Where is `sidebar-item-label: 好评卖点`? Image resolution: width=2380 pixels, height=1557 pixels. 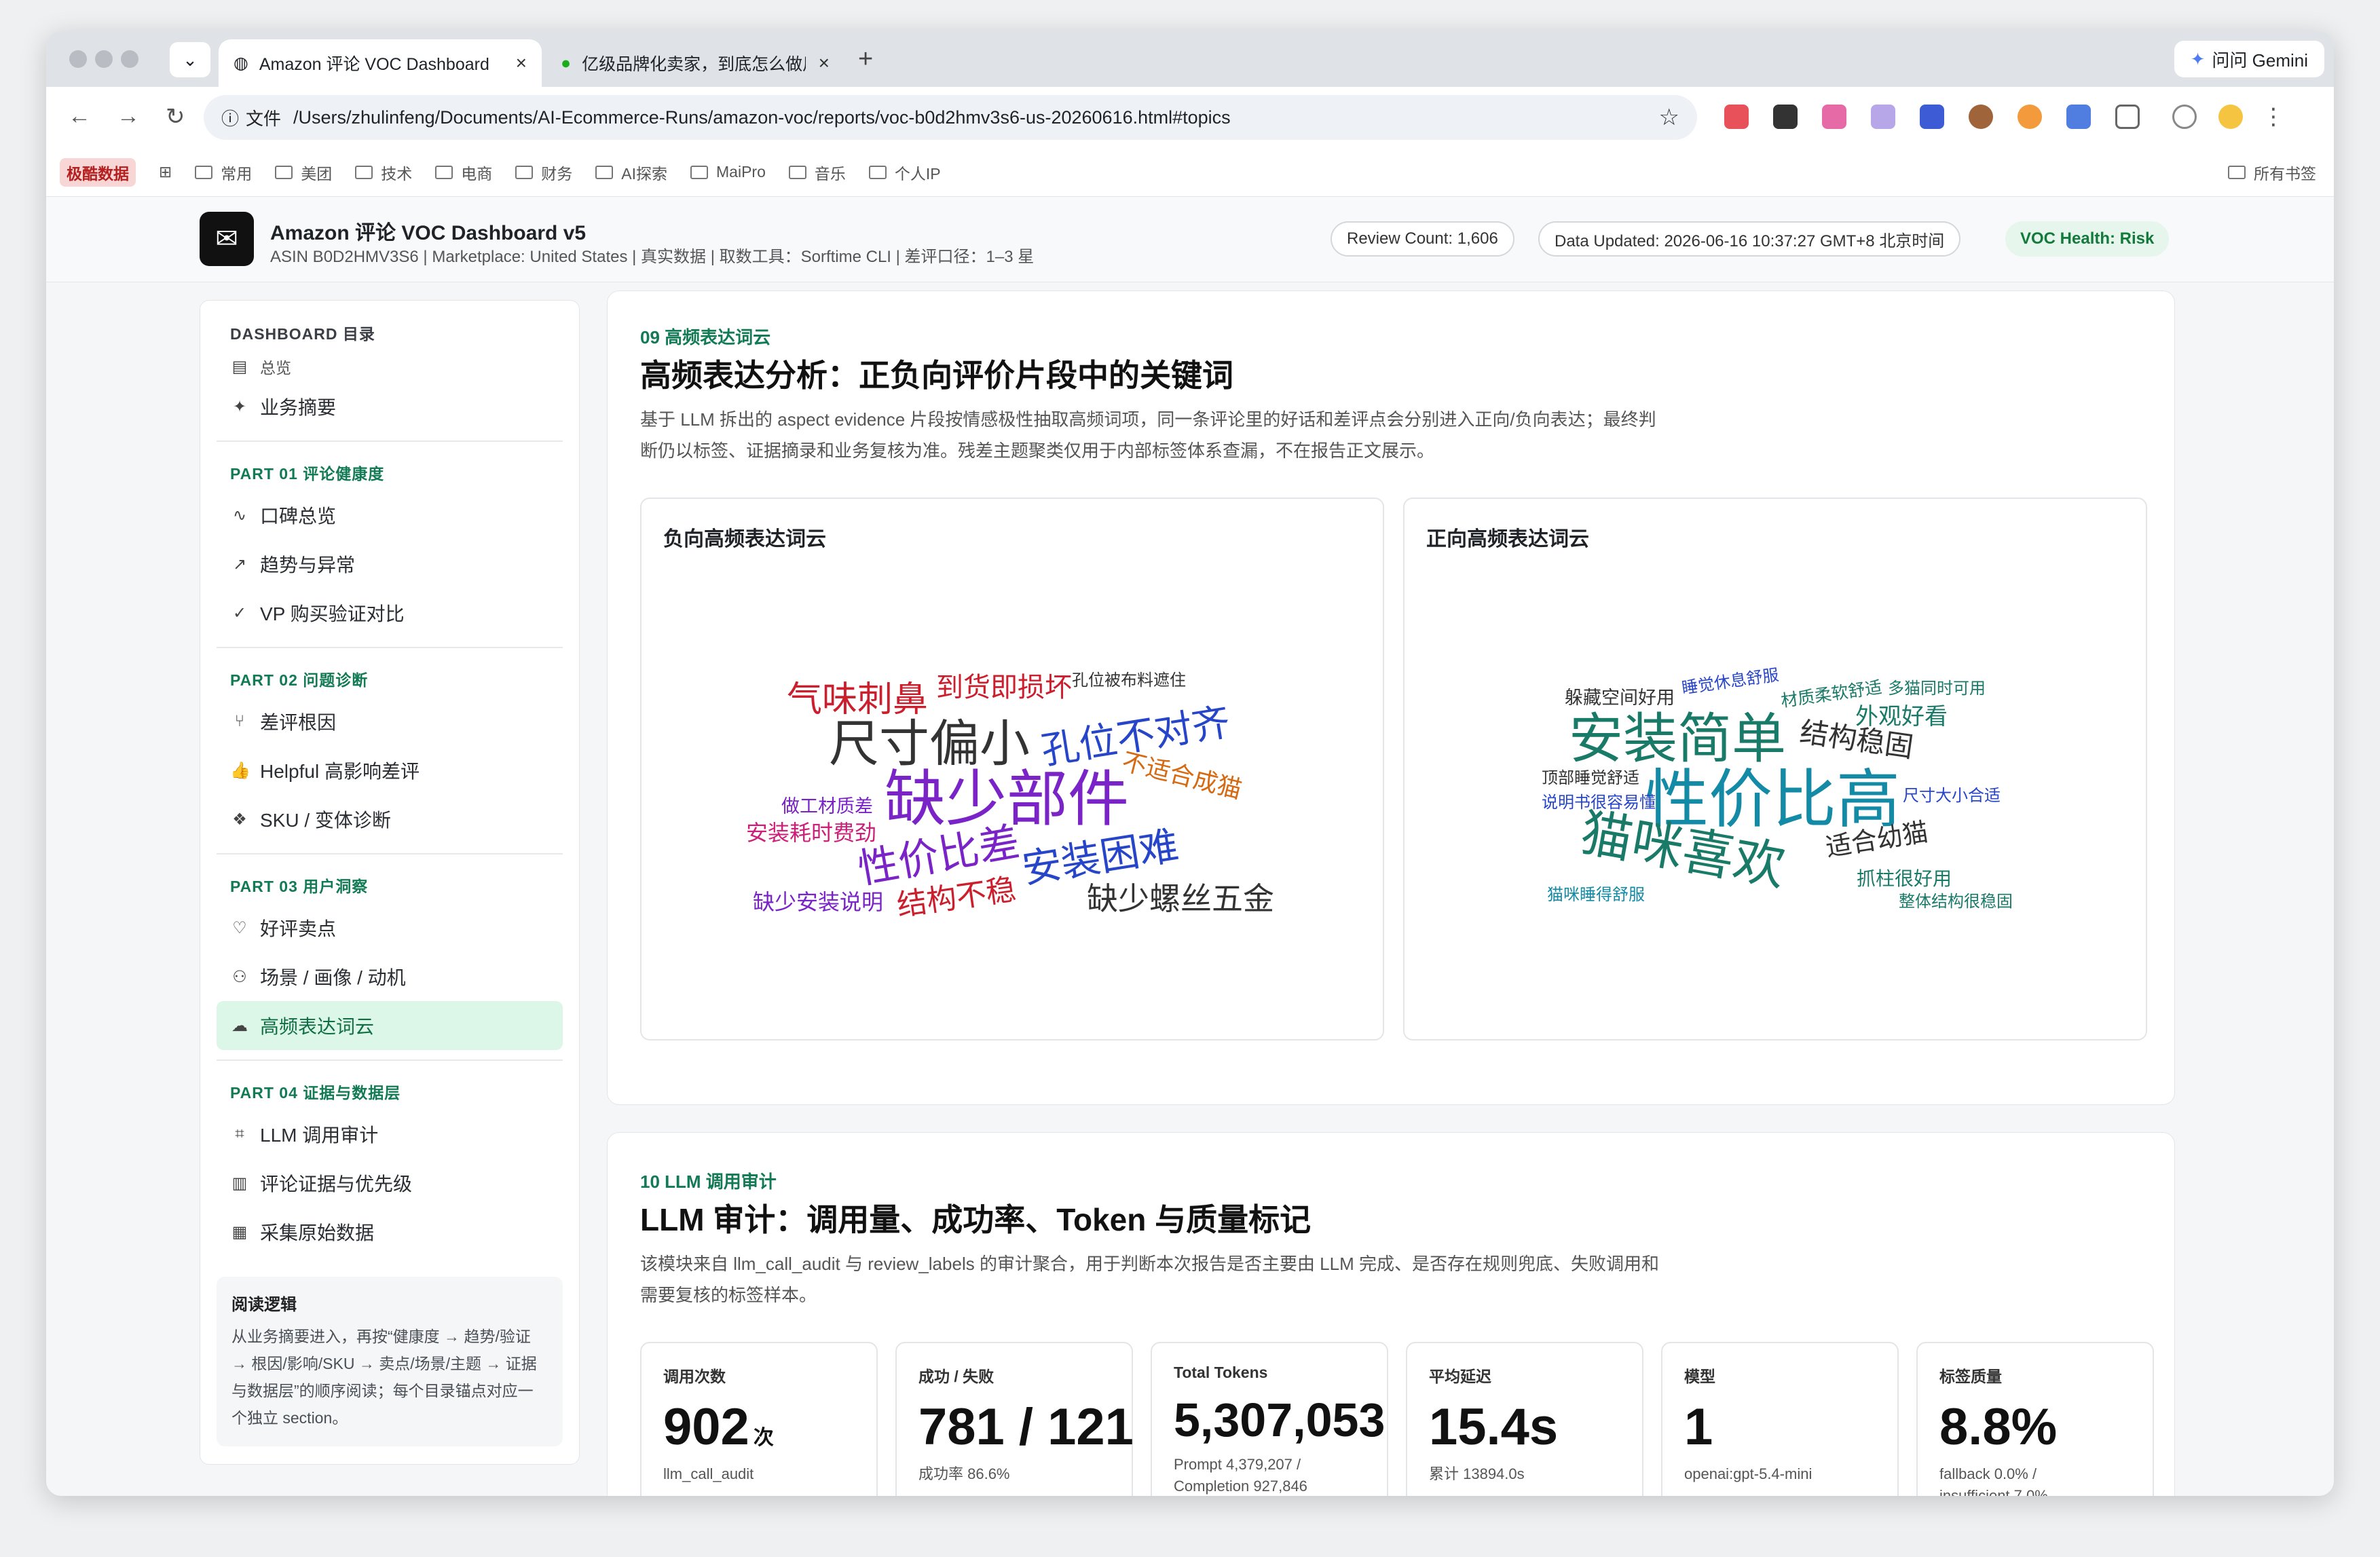
sidebar-item-label: 好评卖点 is located at coordinates (299, 928).